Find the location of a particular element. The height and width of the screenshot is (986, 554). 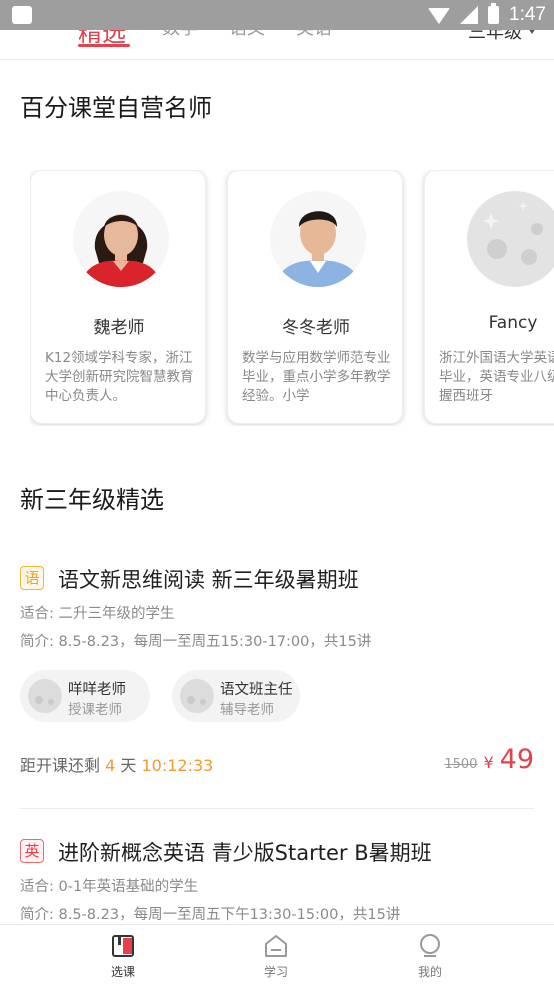

profile-icon is located at coordinates (430, 945).